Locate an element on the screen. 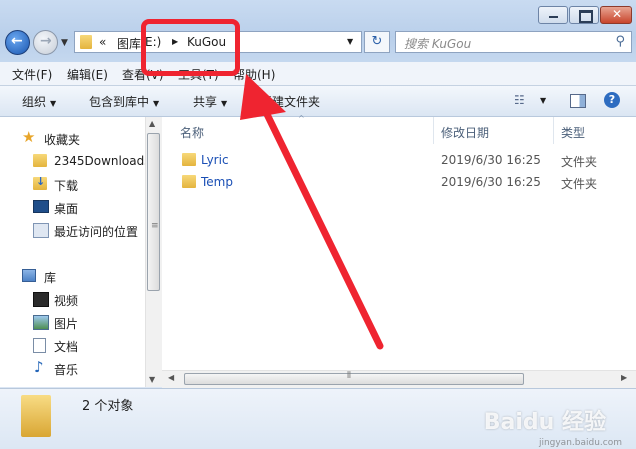 This screenshot has width=636, height=449. watermark-logo: Baidu 经验 is located at coordinates (544, 422).